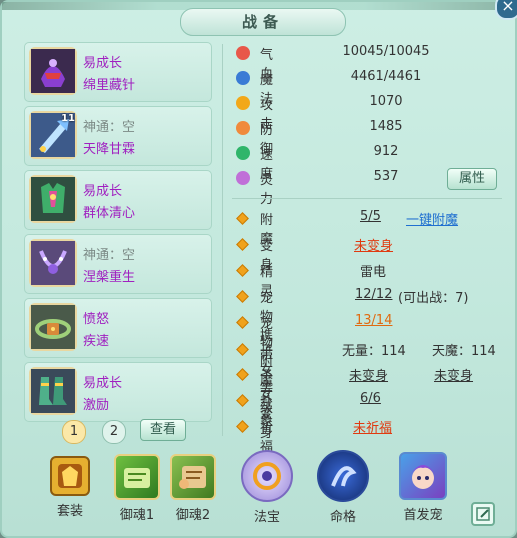 This screenshot has height=538, width=517. Describe the element at coordinates (243, 178) in the screenshot. I see `spirit-icon` at that location.